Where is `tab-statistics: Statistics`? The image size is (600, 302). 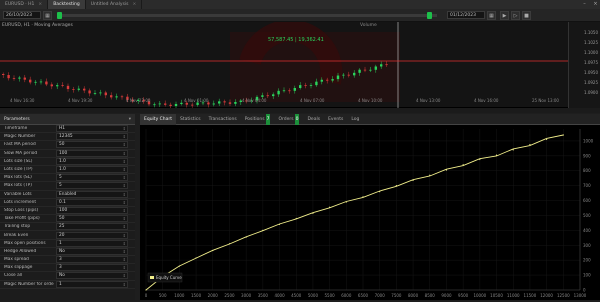 tab-statistics: Statistics is located at coordinates (190, 119).